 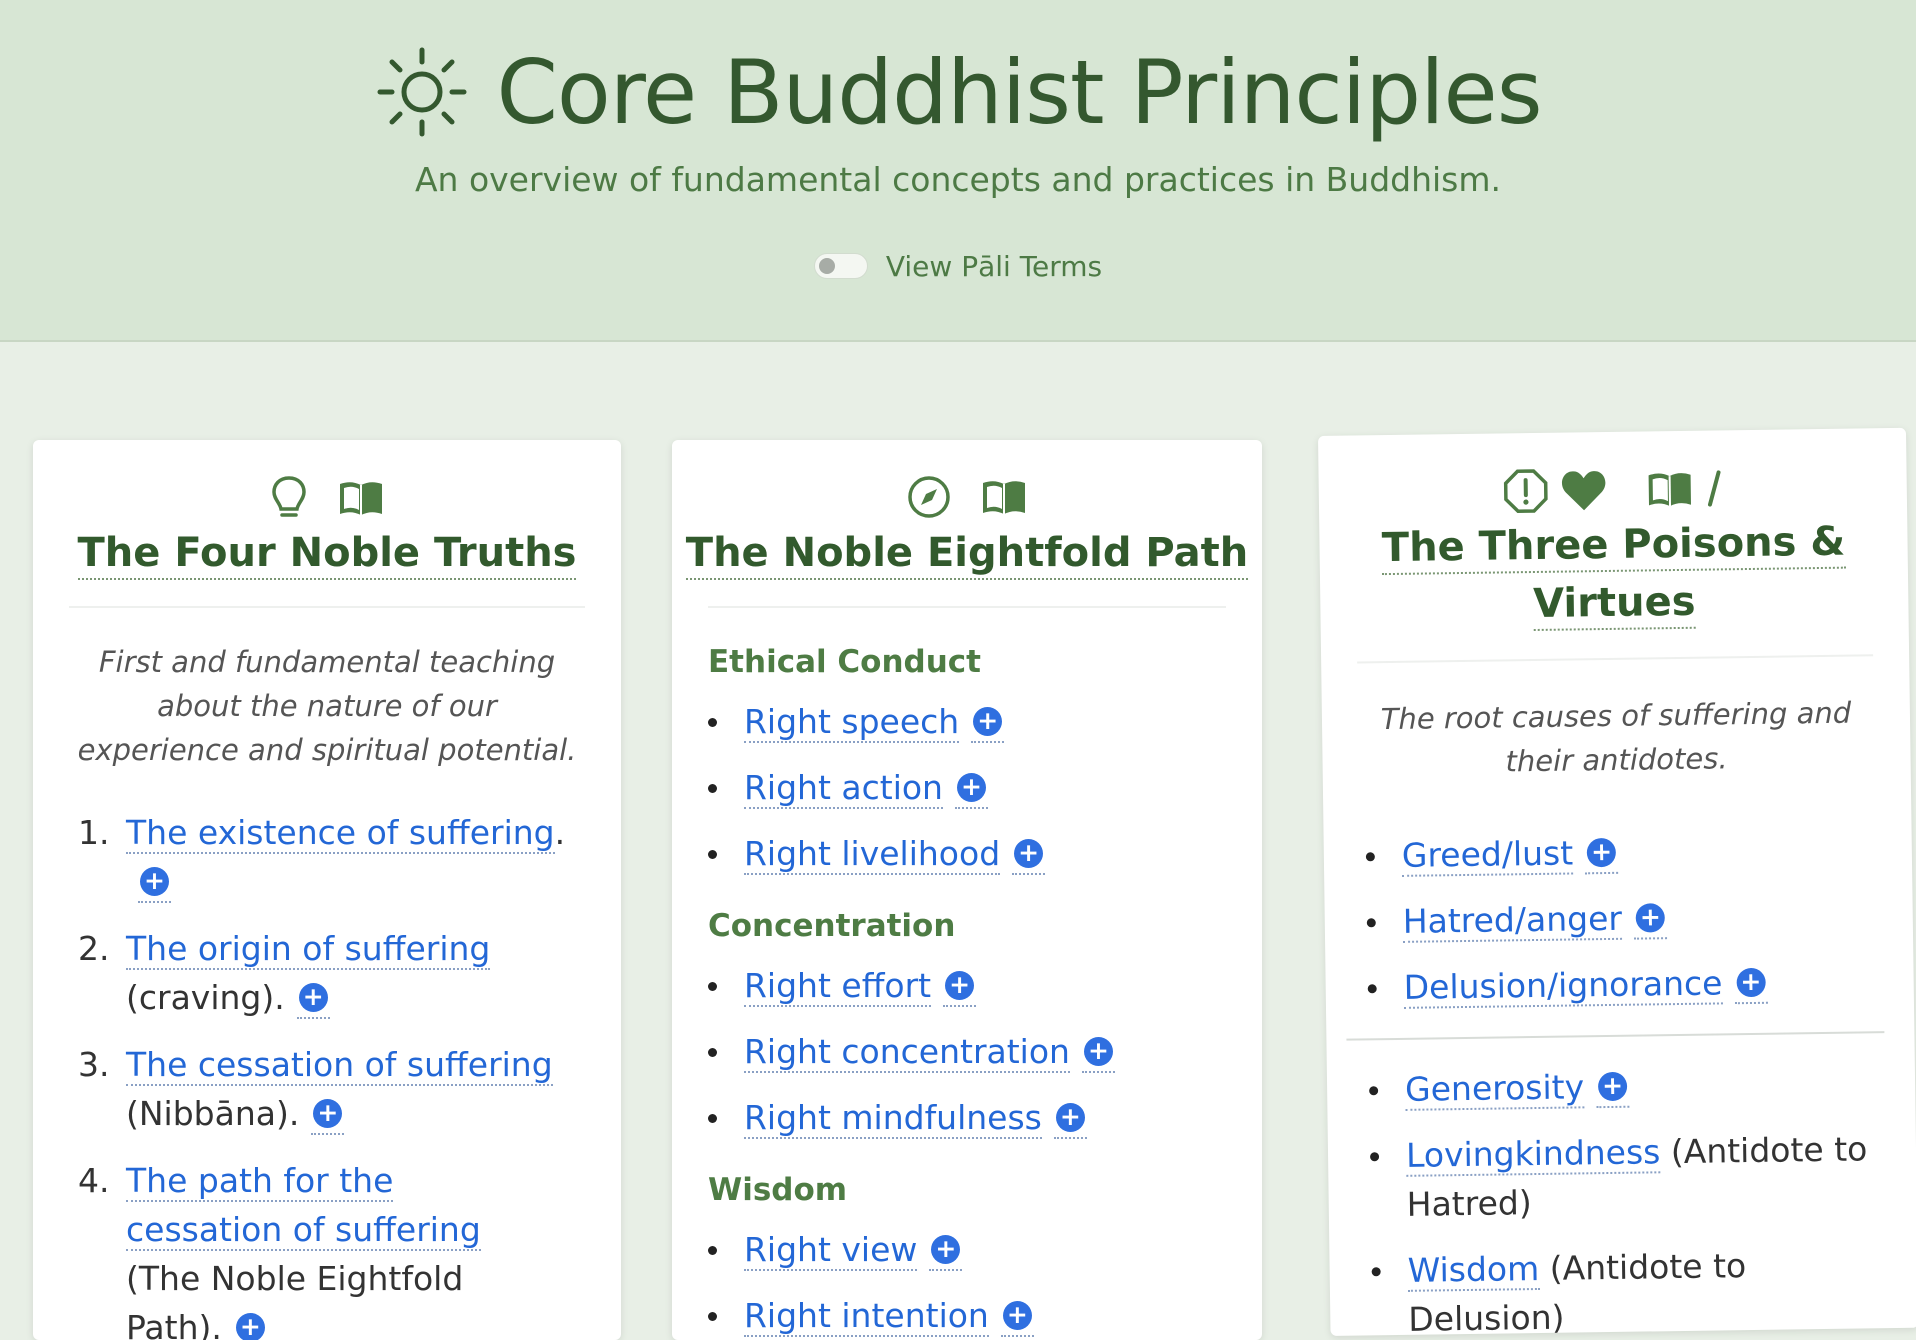 I want to click on truth-link: The path for the cessation of suffering, so click(x=303, y=1206).